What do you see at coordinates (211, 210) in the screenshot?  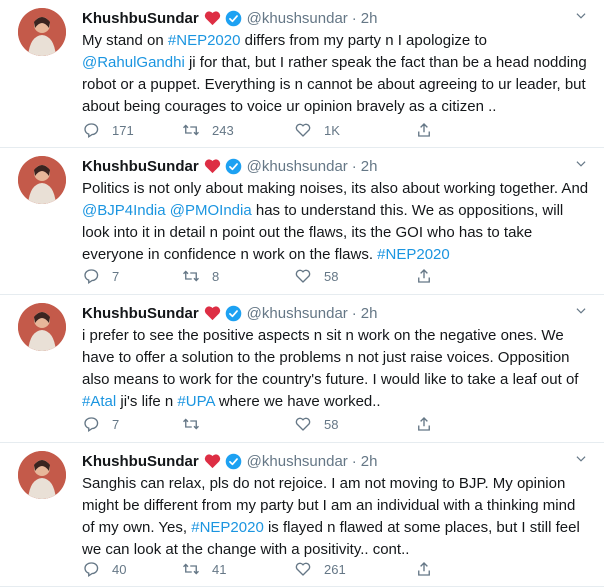 I see `mention-link: @PMOIndia` at bounding box center [211, 210].